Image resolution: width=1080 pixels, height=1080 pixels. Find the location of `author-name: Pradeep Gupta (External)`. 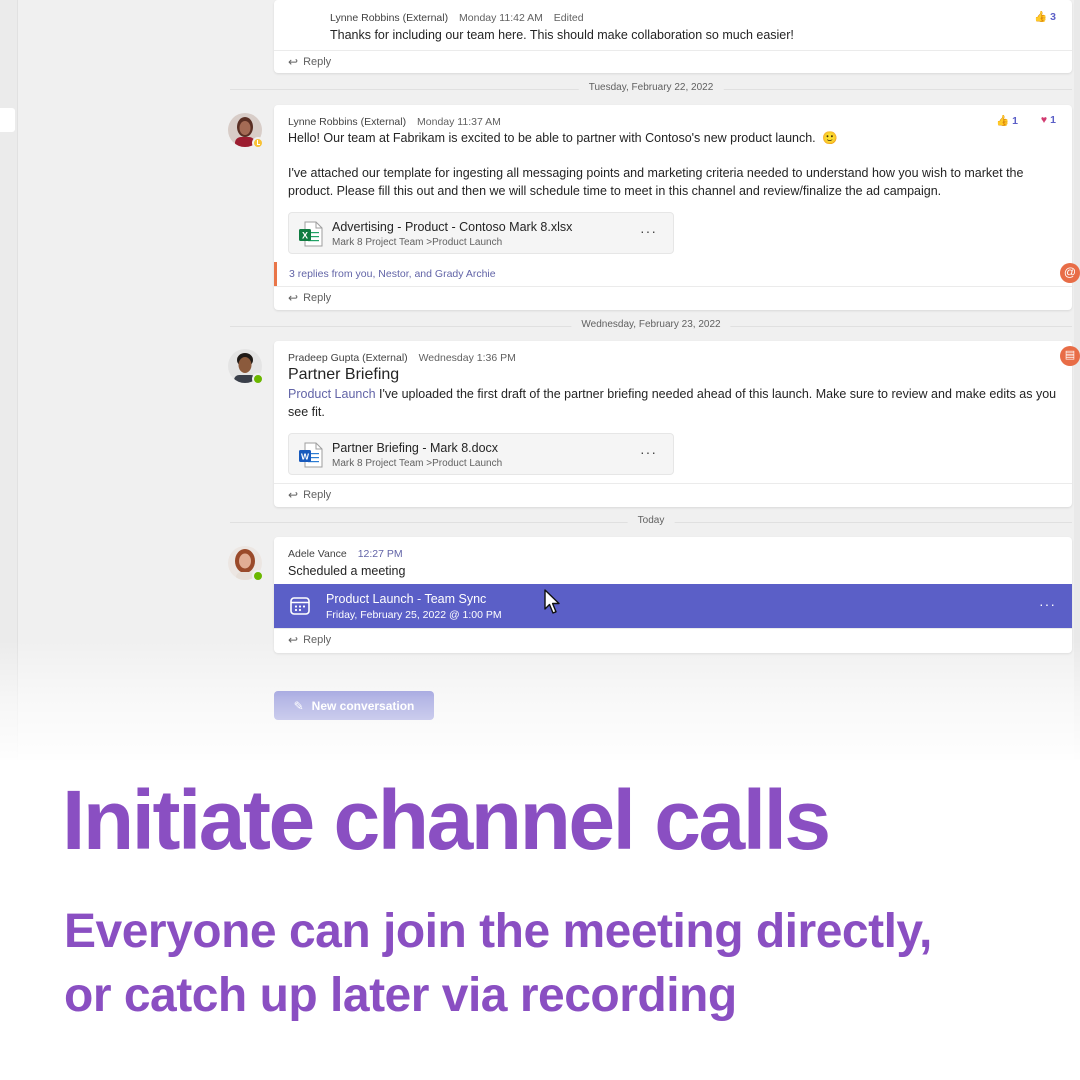

author-name: Pradeep Gupta (External) is located at coordinates (348, 358).